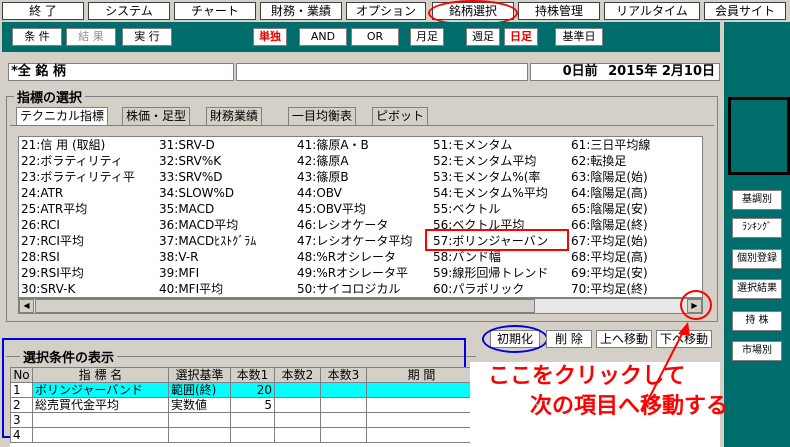  Describe the element at coordinates (252, 375) in the screenshot. I see `header-n1: 本数1` at that location.